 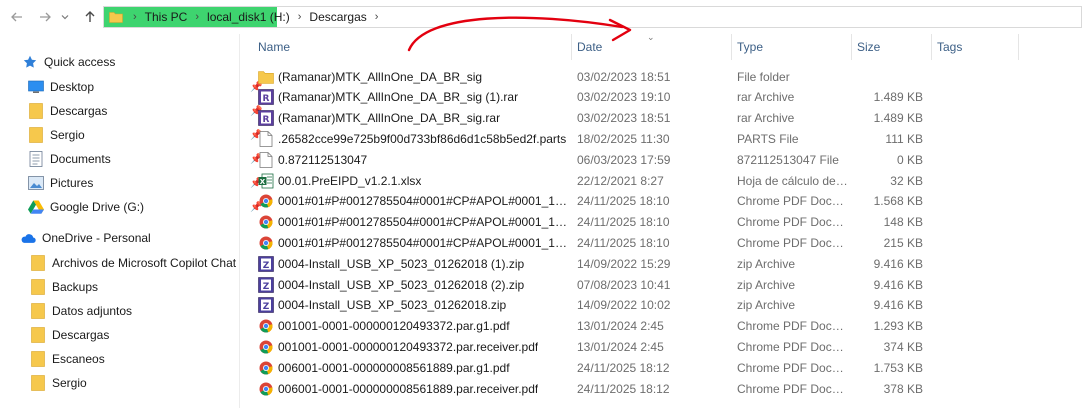 I want to click on file-name-cell: 006001-0001-000000008561889.par.g1.pdf, so click(x=413, y=367).